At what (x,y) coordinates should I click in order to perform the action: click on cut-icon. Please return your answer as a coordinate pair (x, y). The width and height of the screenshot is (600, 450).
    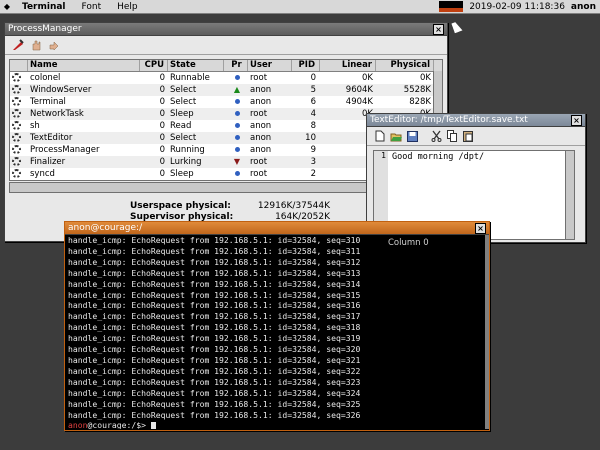
    Looking at the image, I should click on (436, 136).